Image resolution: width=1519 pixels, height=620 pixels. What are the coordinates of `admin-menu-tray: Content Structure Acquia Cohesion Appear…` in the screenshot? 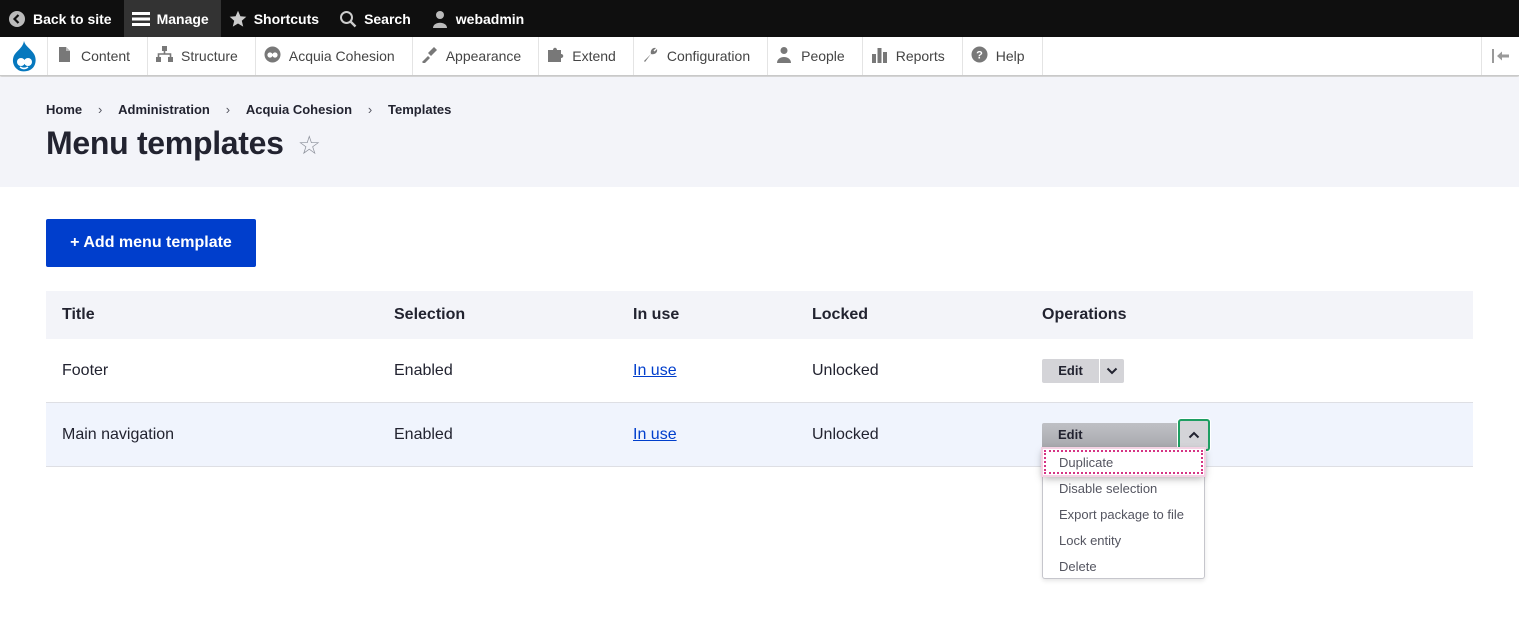 It's located at (759, 56).